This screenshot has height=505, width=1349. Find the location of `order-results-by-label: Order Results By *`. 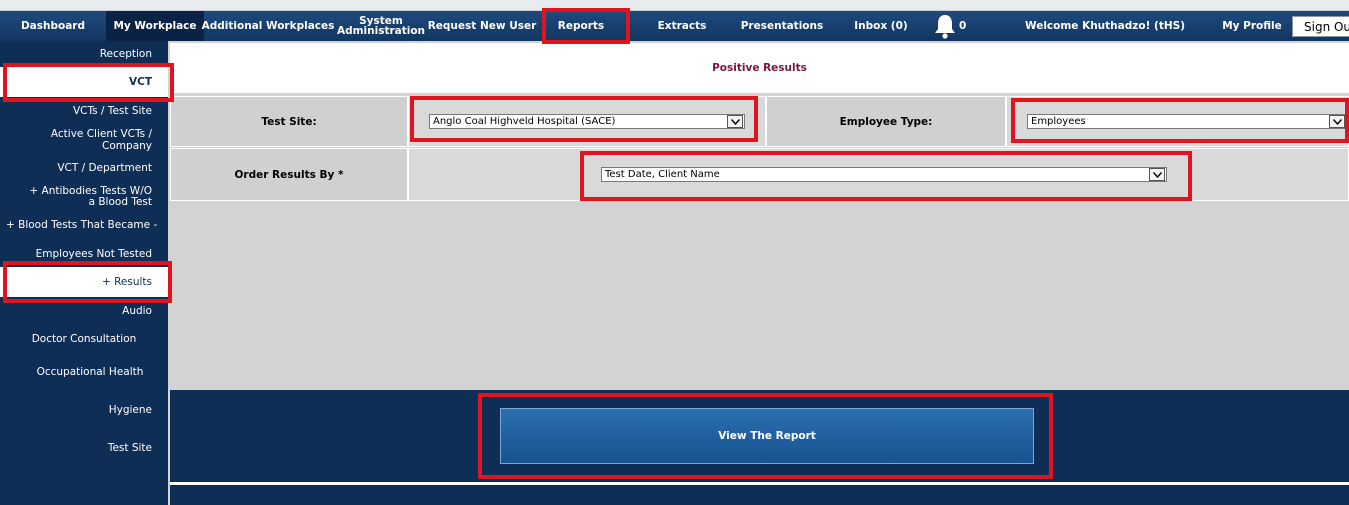

order-results-by-label: Order Results By * is located at coordinates (289, 174).